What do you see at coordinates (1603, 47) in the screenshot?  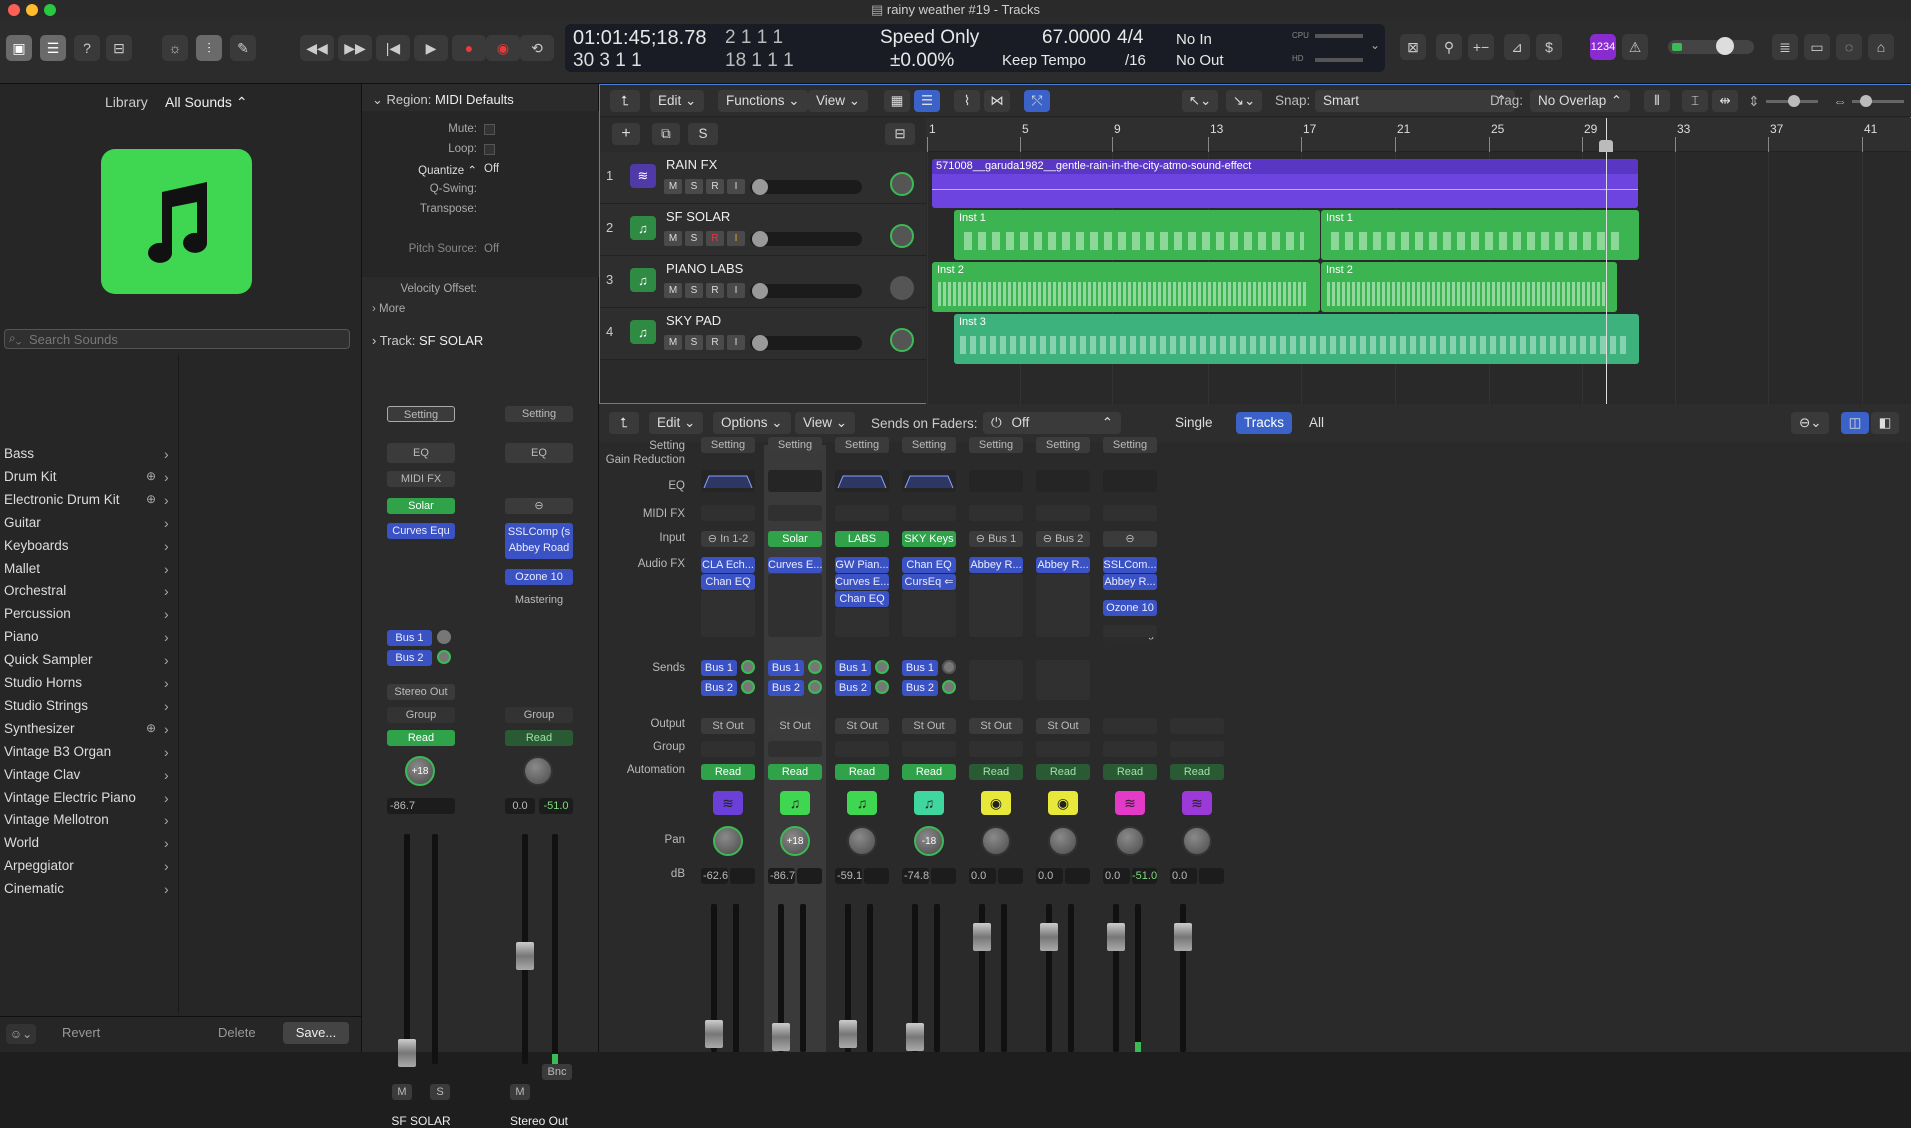 I see `count-in-badge: 1234` at bounding box center [1603, 47].